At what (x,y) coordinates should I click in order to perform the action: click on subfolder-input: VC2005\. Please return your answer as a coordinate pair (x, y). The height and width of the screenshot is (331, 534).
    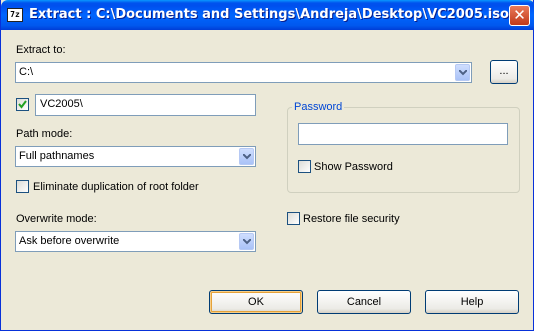
    Looking at the image, I should click on (145, 105).